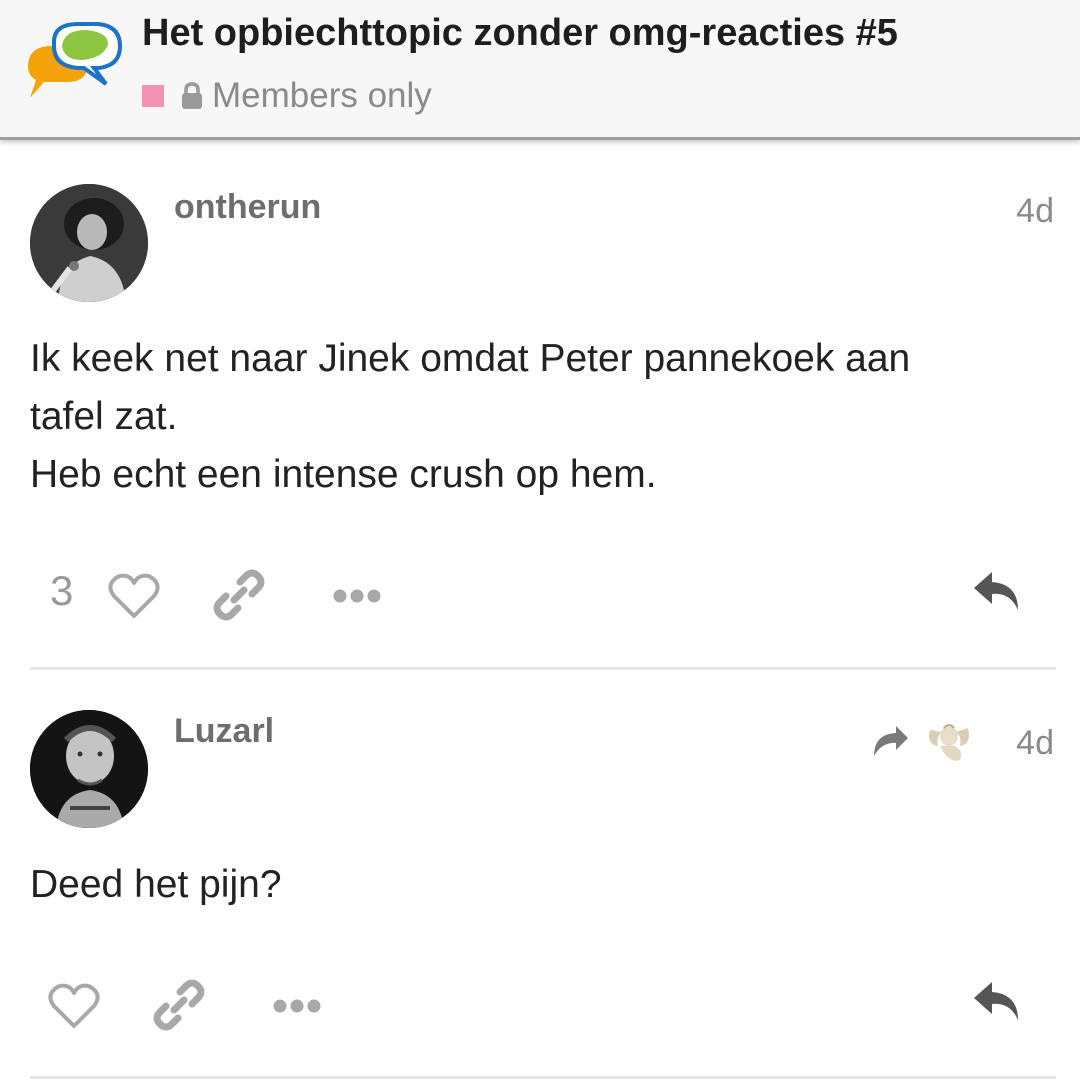 The width and height of the screenshot is (1080, 1081). Describe the element at coordinates (343, 474) in the screenshot. I see `post-body-line: Heb echt een intense crush op hem.` at that location.